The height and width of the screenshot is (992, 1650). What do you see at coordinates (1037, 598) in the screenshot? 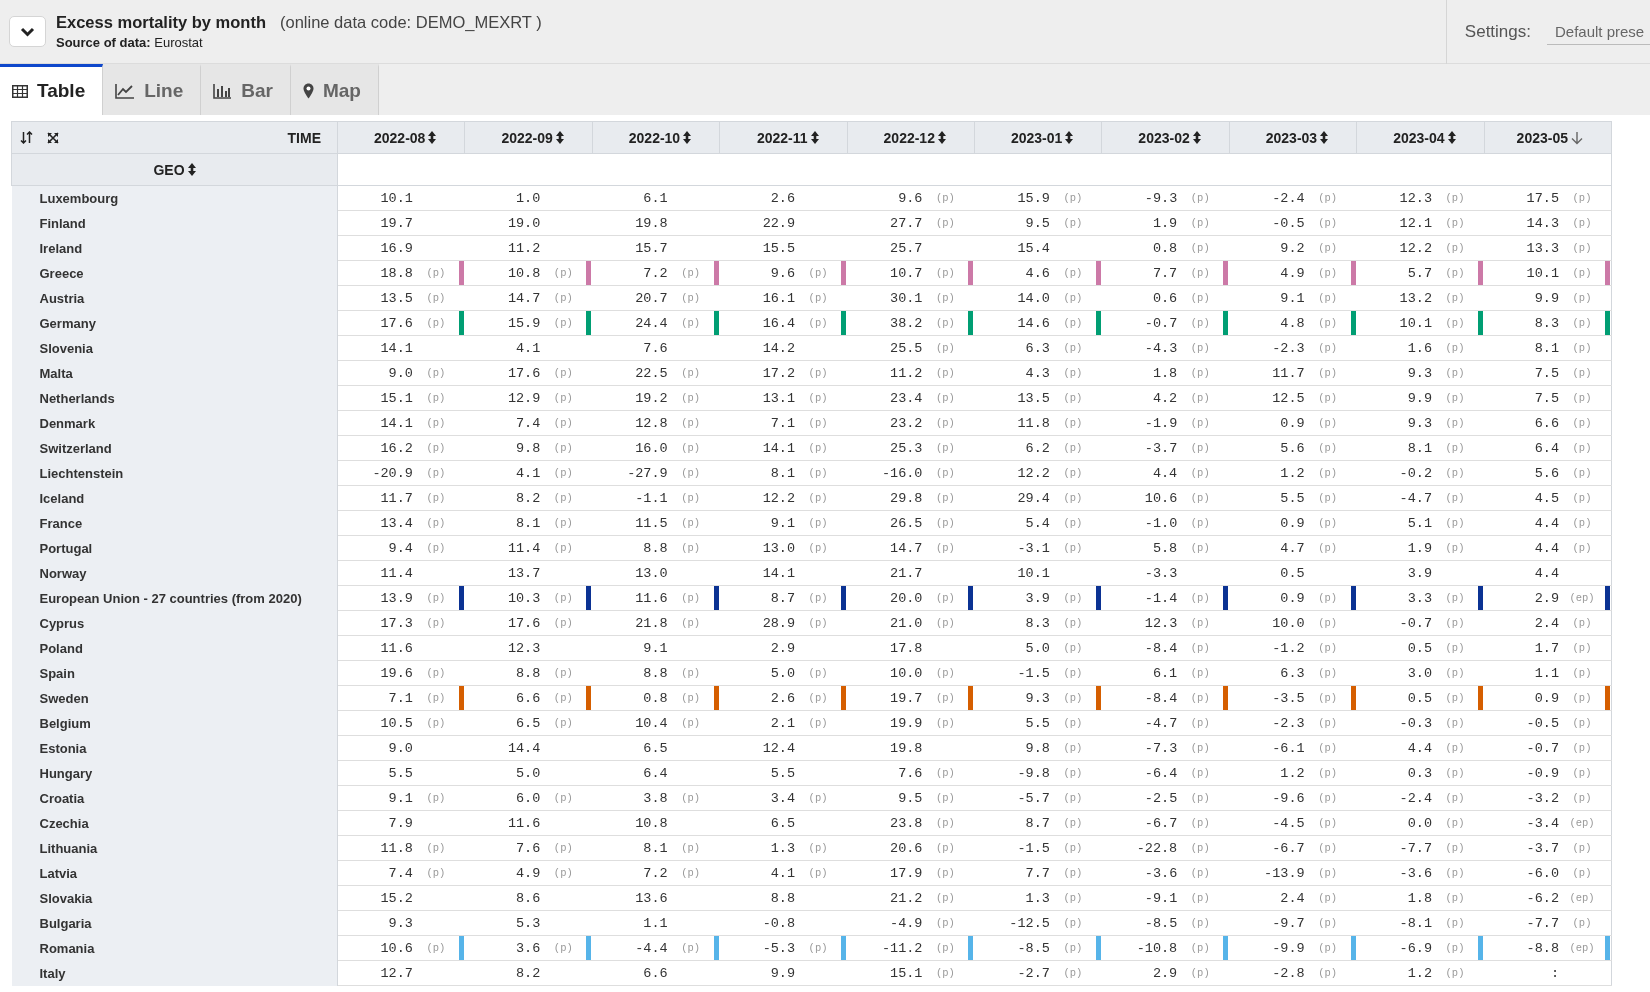
I see `value-cell: 3.9` at bounding box center [1037, 598].